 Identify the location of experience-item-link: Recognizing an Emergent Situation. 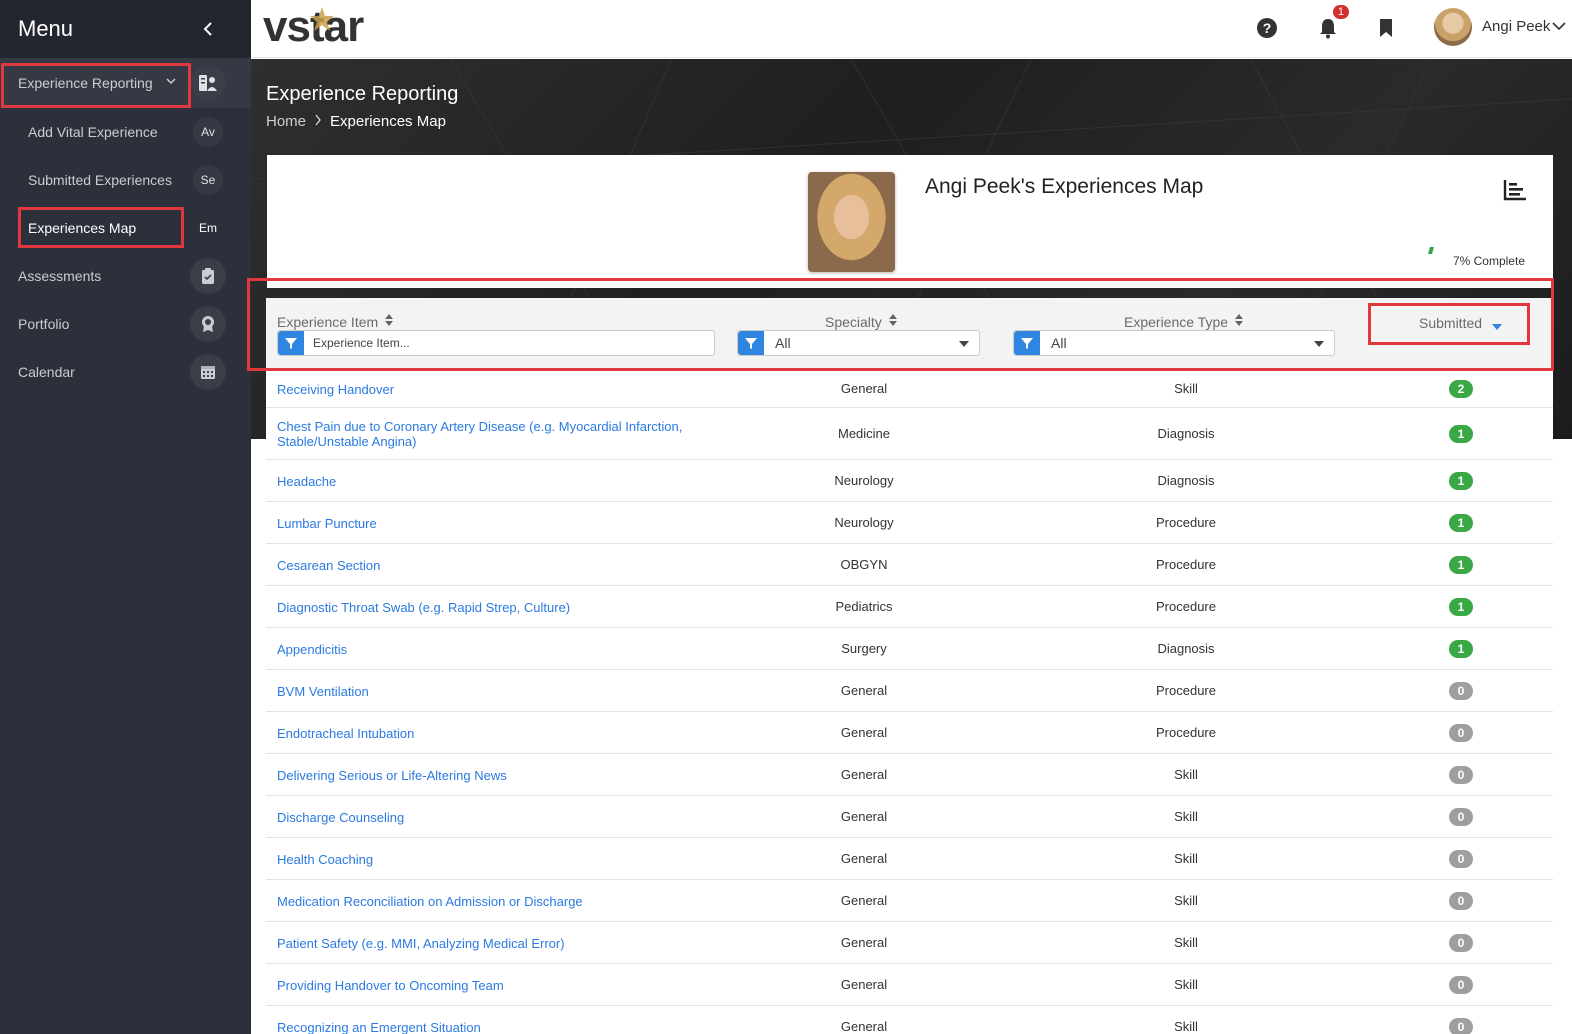
(497, 1027).